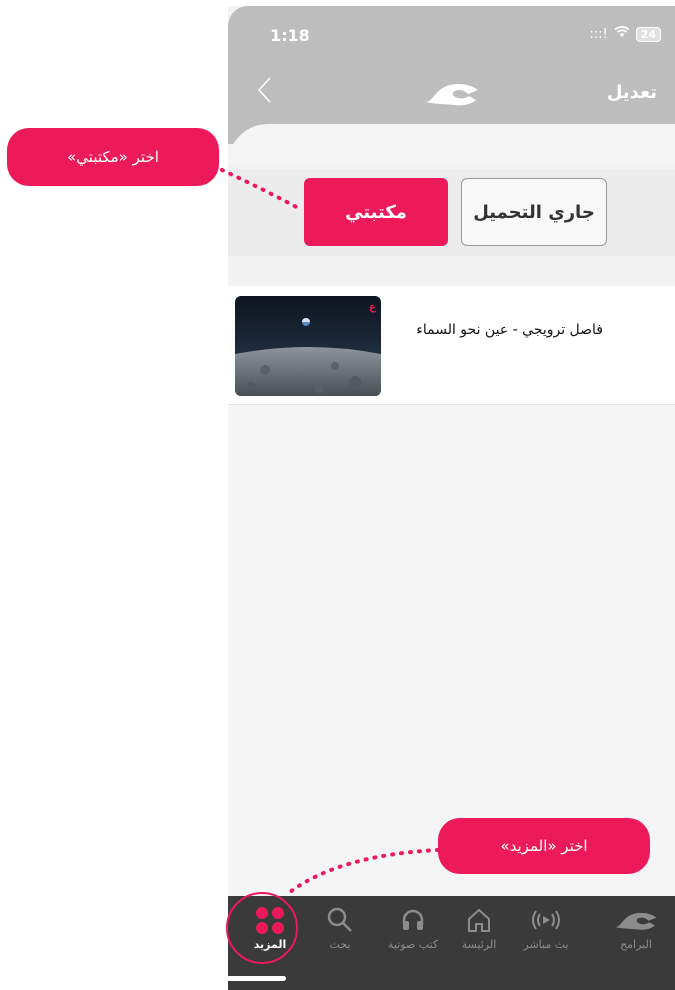  I want to click on callout-choose-more: اختر «المزيد», so click(544, 846).